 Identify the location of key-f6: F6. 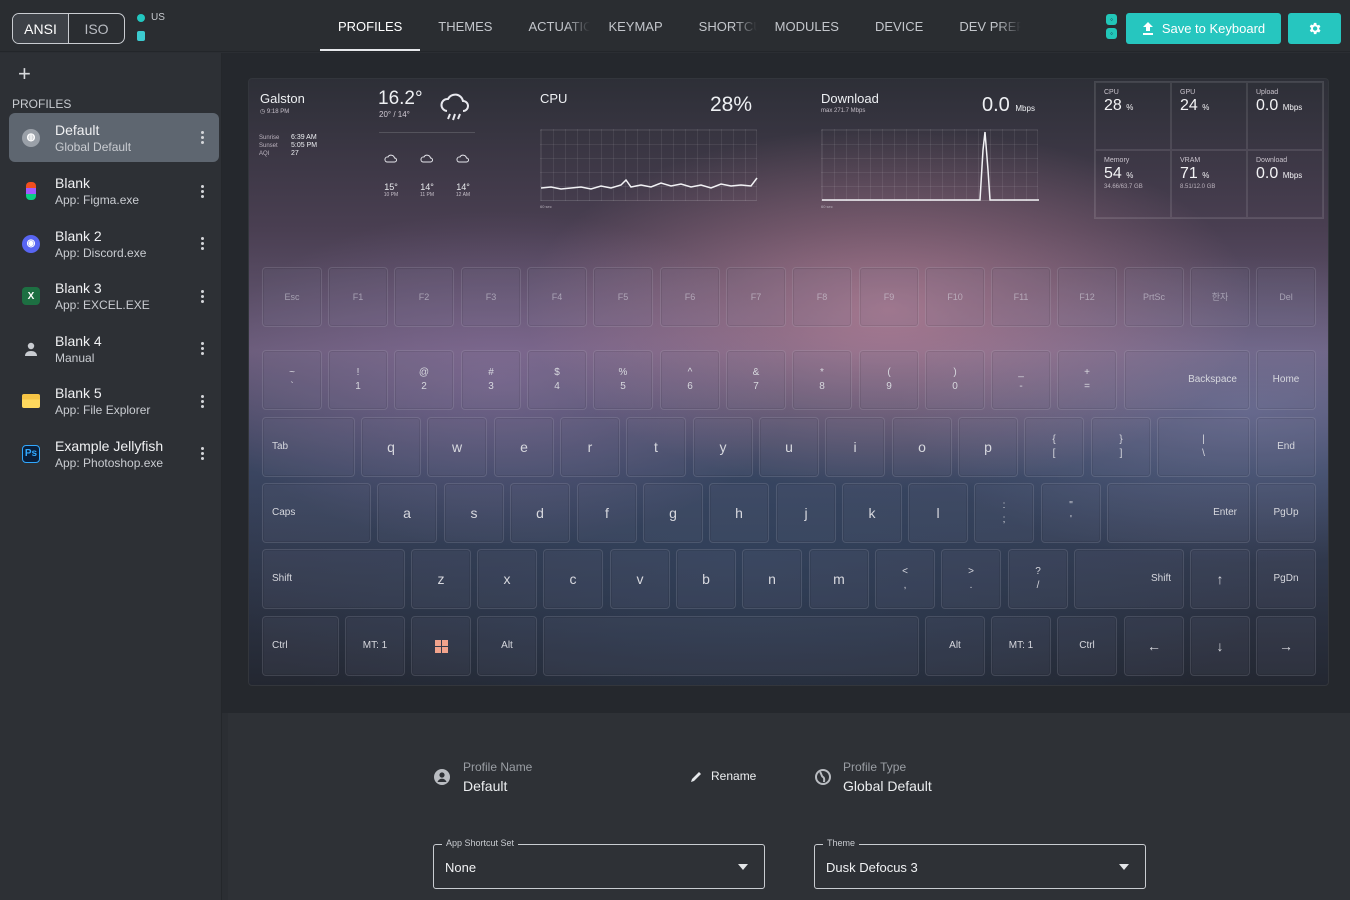
(690, 297).